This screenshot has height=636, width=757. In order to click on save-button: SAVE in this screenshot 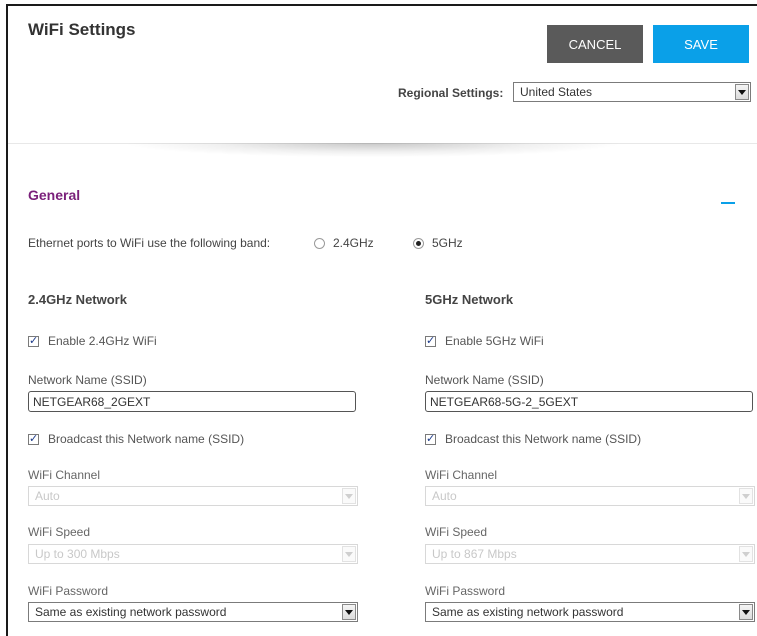, I will do `click(701, 44)`.